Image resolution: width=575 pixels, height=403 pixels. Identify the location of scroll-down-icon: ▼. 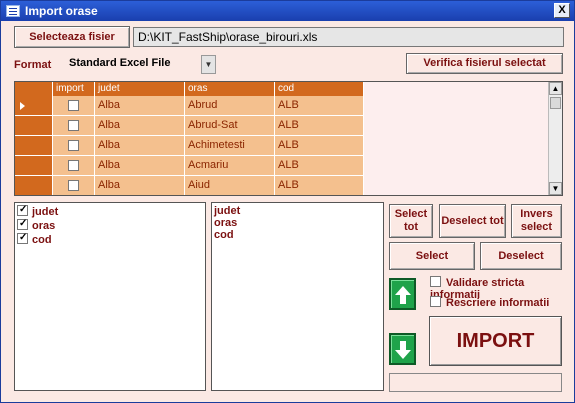
(555, 188).